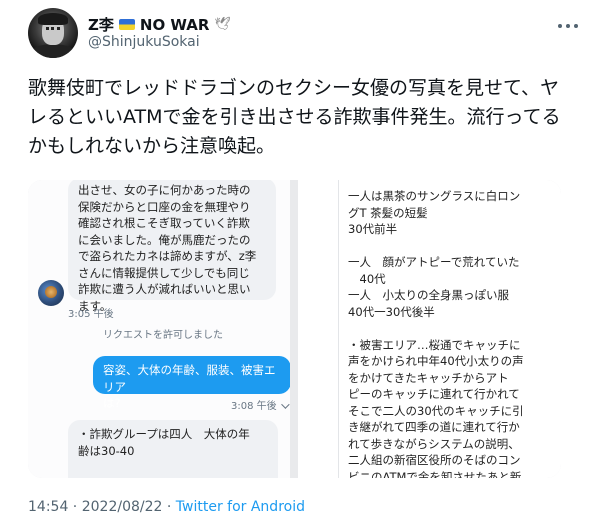 The image size is (593, 525). What do you see at coordinates (191, 383) in the screenshot?
I see `chat-reply-bubble: 容姿、大体の年齢、服装、被害エリア は?` at bounding box center [191, 383].